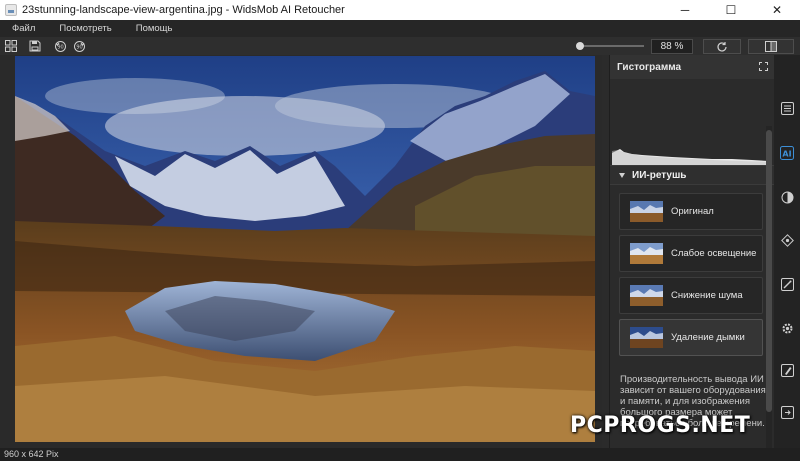 The image size is (800, 461). I want to click on histogram-title: Гистограмма, so click(649, 67).